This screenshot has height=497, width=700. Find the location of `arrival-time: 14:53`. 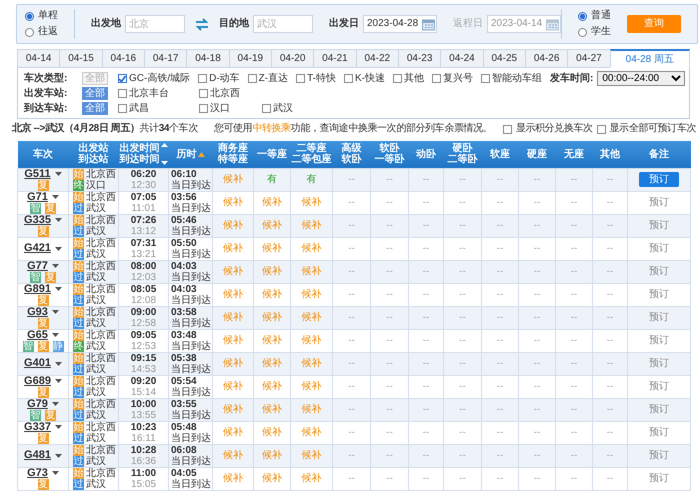

arrival-time: 14:53 is located at coordinates (143, 369).